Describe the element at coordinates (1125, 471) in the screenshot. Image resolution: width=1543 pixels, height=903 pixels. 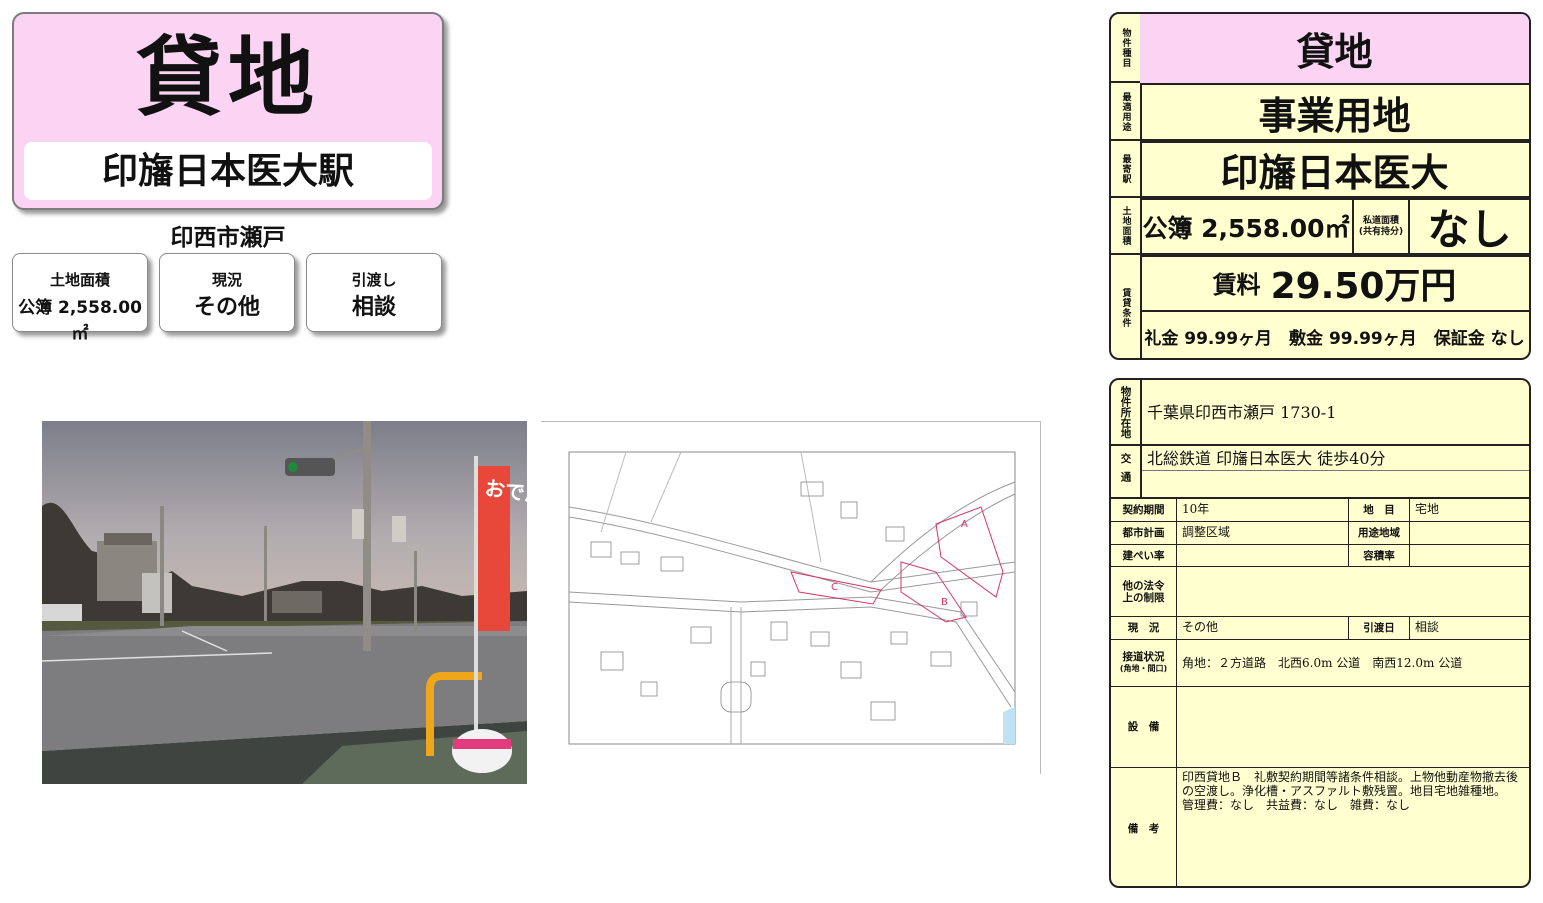
I see `transport-label: 交通` at that location.